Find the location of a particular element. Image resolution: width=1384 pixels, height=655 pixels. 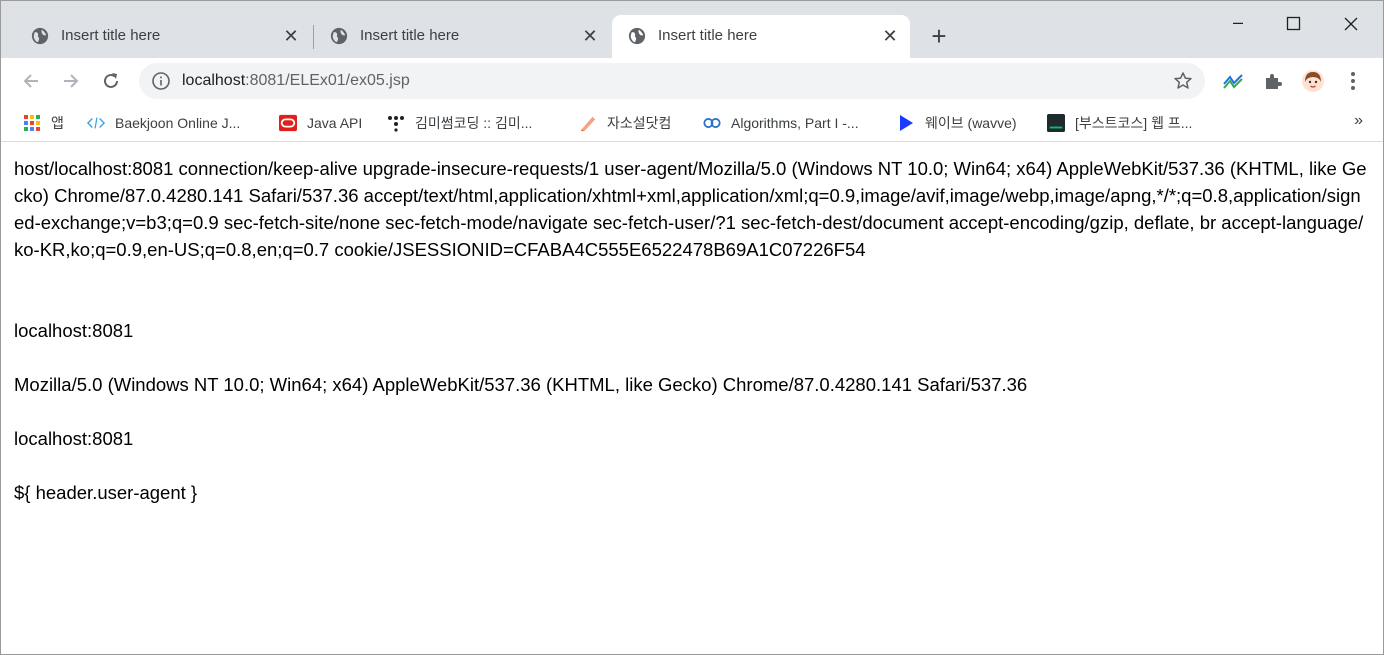

profile-avatar is located at coordinates (1313, 81).